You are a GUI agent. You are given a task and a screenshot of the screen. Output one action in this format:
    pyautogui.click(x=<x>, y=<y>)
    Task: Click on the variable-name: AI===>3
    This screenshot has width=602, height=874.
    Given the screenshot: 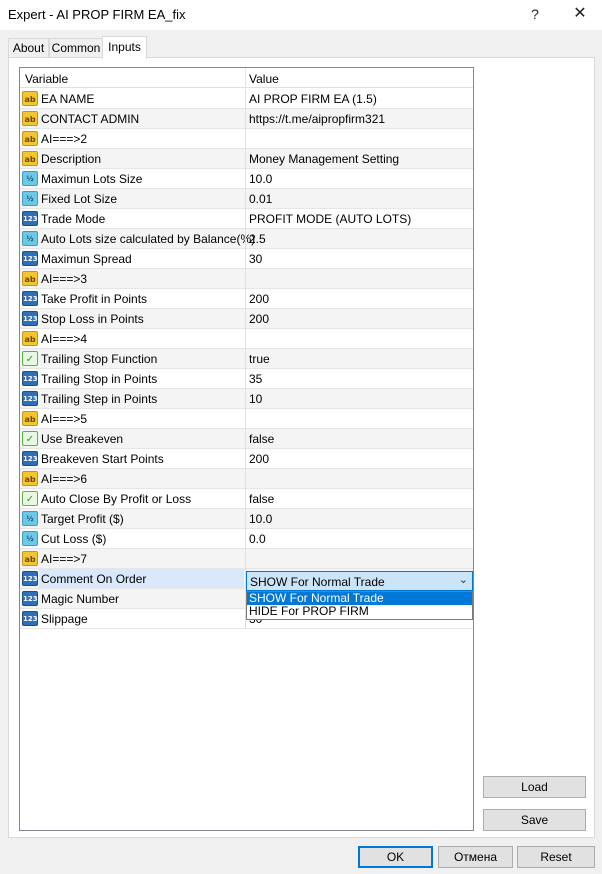 What is the action you would take?
    pyautogui.click(x=64, y=279)
    